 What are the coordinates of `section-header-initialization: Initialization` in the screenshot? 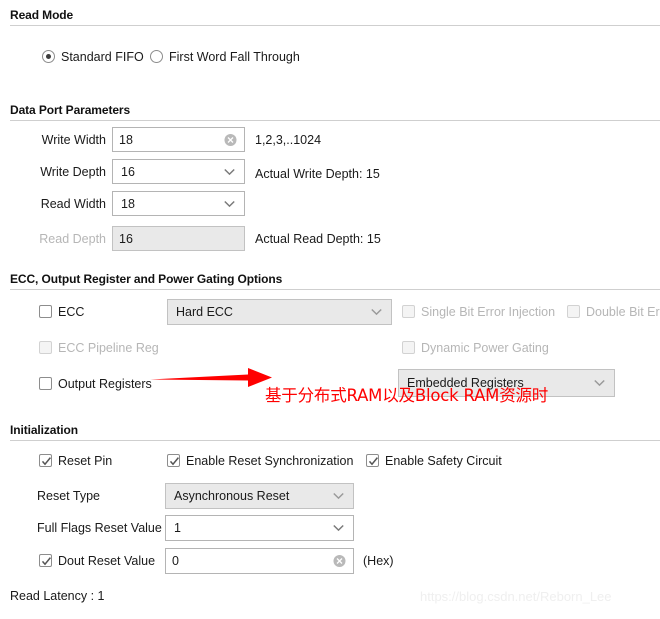 It's located at (44, 430).